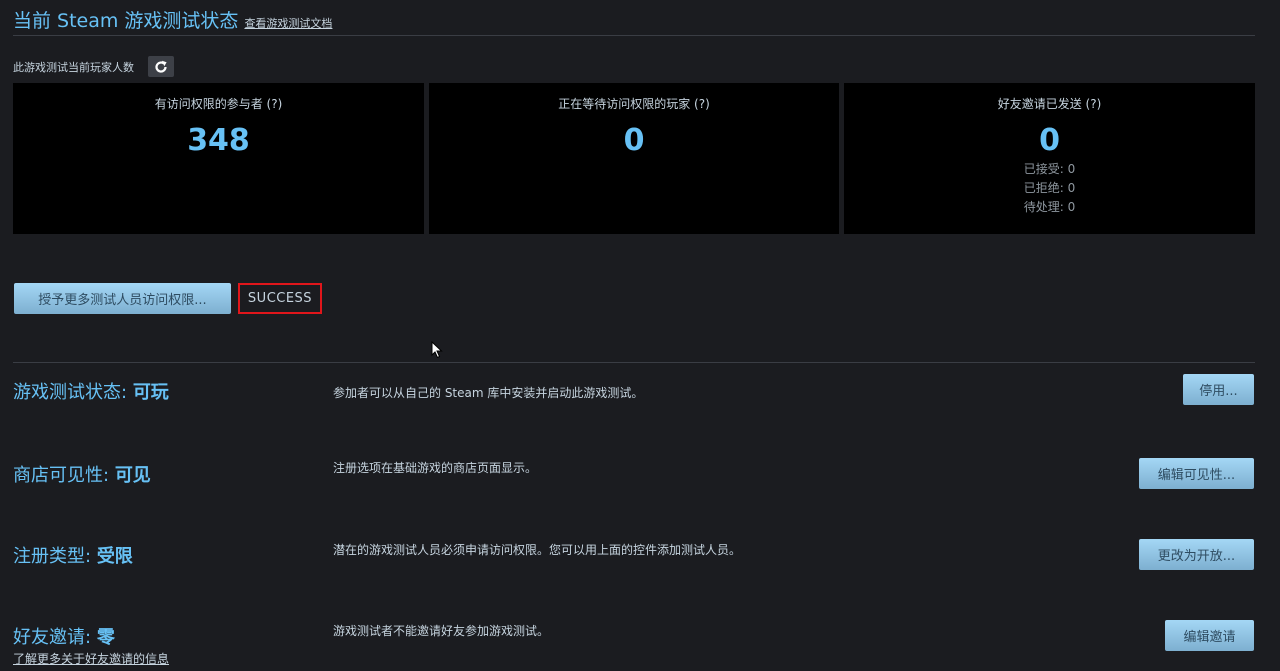  I want to click on invites-pending: 待处理: 0, so click(1049, 207).